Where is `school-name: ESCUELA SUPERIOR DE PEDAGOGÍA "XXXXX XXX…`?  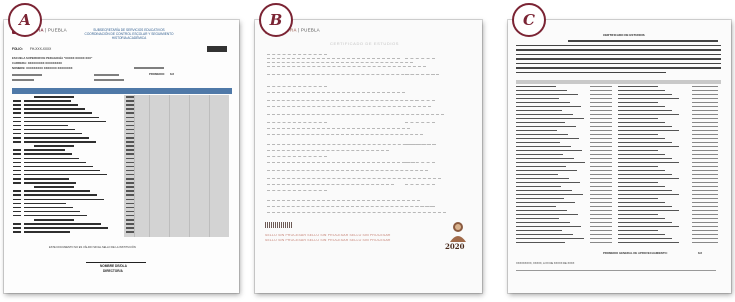
school-name: ESCUELA SUPERIOR DE PEDAGOGÍA "XXXXX XXX… is located at coordinates (52, 58).